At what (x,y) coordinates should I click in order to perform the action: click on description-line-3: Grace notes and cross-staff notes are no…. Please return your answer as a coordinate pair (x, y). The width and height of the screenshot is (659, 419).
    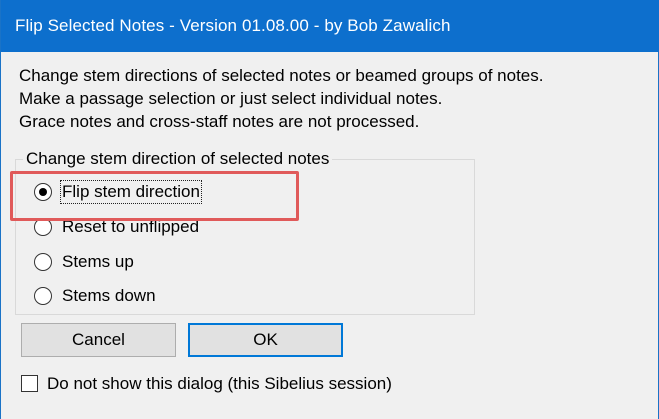
    Looking at the image, I should click on (219, 121).